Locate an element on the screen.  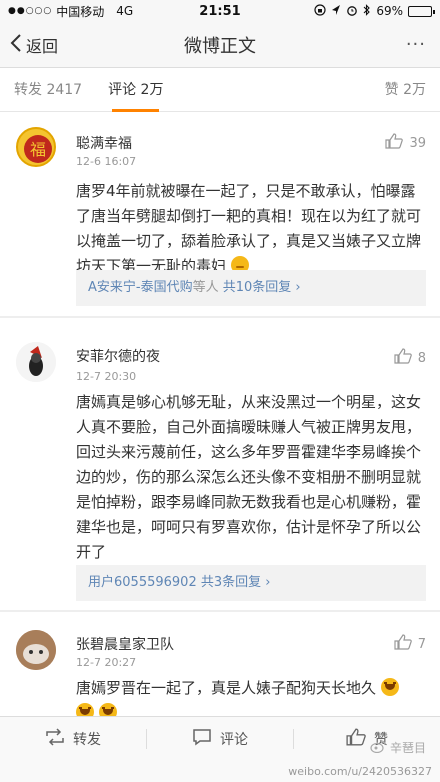
battery-percent: 69% is located at coordinates (389, 11).